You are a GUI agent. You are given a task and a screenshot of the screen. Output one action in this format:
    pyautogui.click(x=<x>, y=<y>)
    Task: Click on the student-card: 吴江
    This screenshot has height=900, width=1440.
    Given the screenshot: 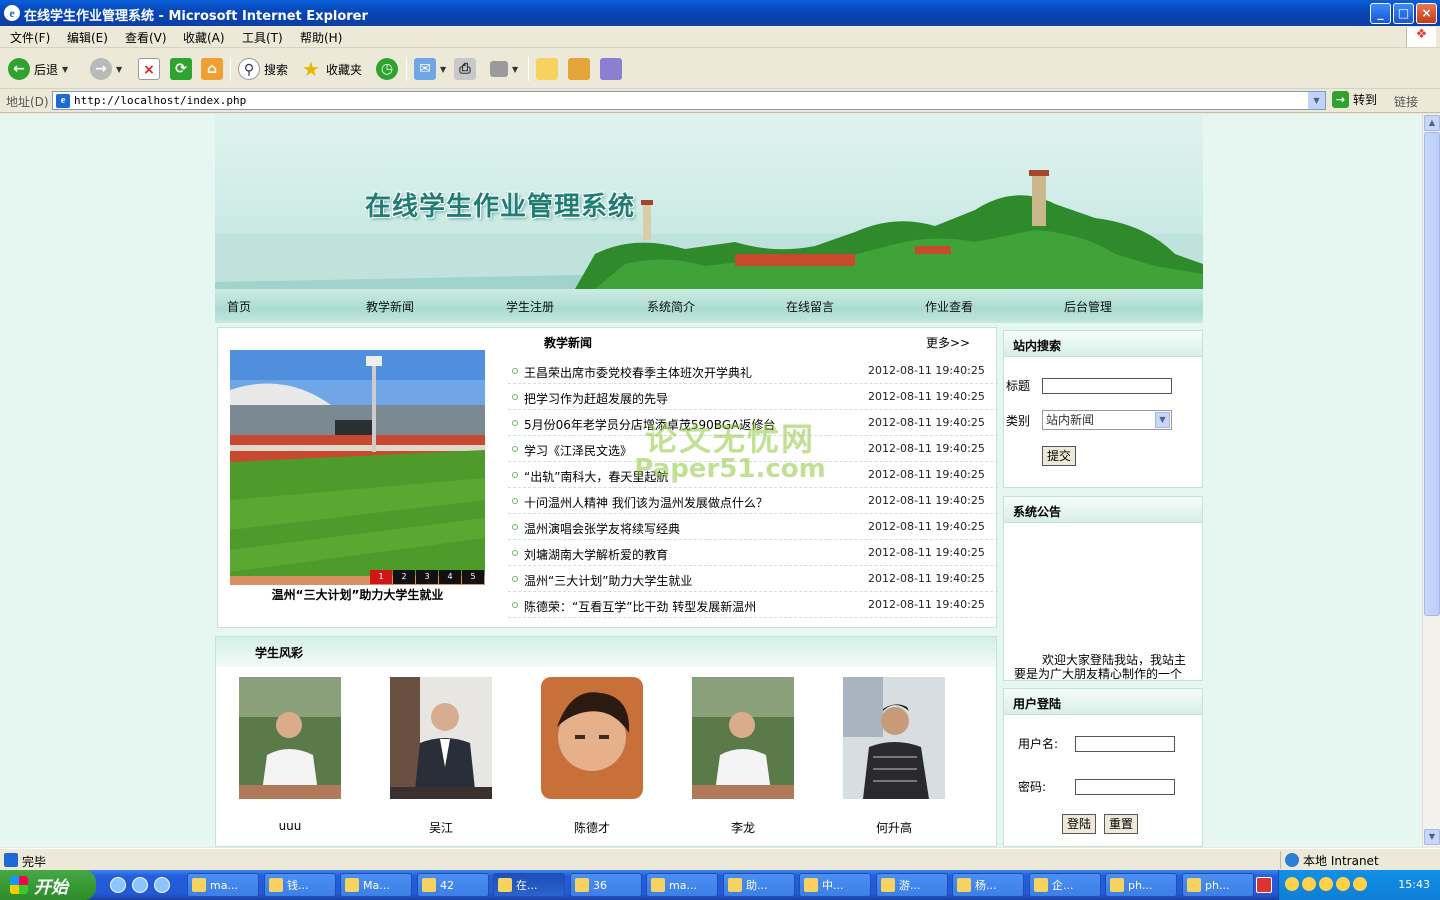 What is the action you would take?
    pyautogui.click(x=441, y=756)
    